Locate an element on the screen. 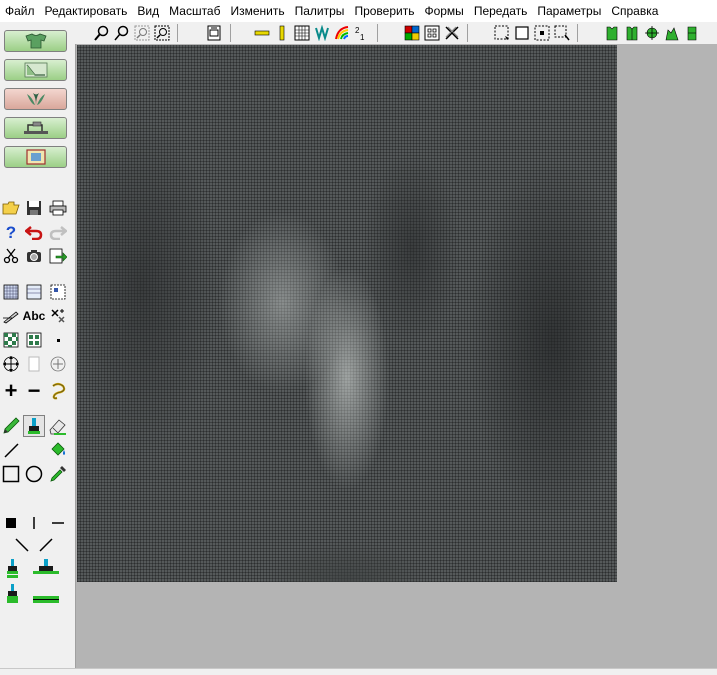  left-tool-panel: ? Abc + − is located at coordinates (37, 345).